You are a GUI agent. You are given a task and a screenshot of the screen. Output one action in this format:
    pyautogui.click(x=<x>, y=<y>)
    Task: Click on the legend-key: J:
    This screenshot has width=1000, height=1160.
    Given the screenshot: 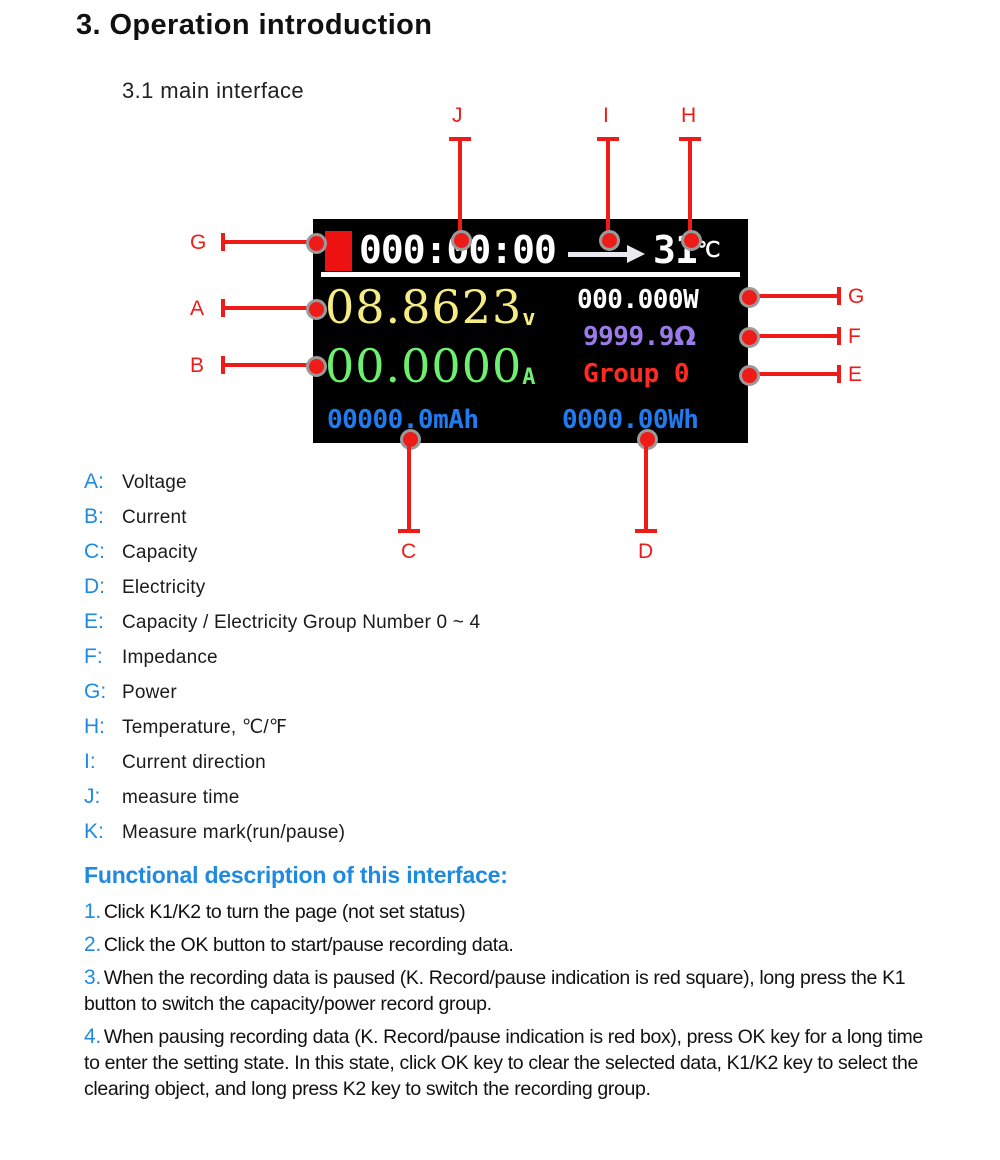 What is the action you would take?
    pyautogui.click(x=92, y=796)
    